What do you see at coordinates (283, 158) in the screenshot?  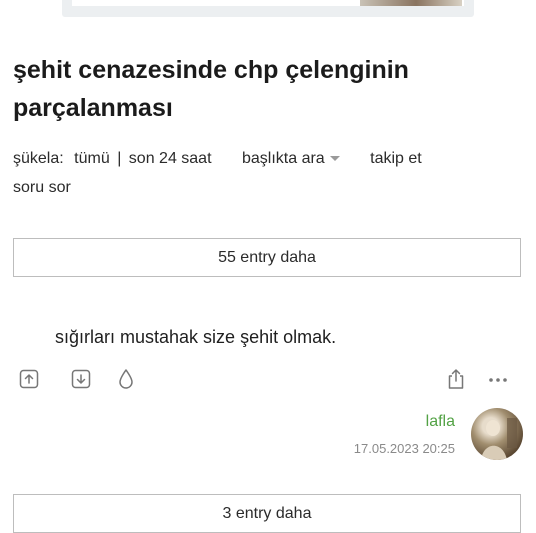 I see `search-in-title-label: başlıkta ara` at bounding box center [283, 158].